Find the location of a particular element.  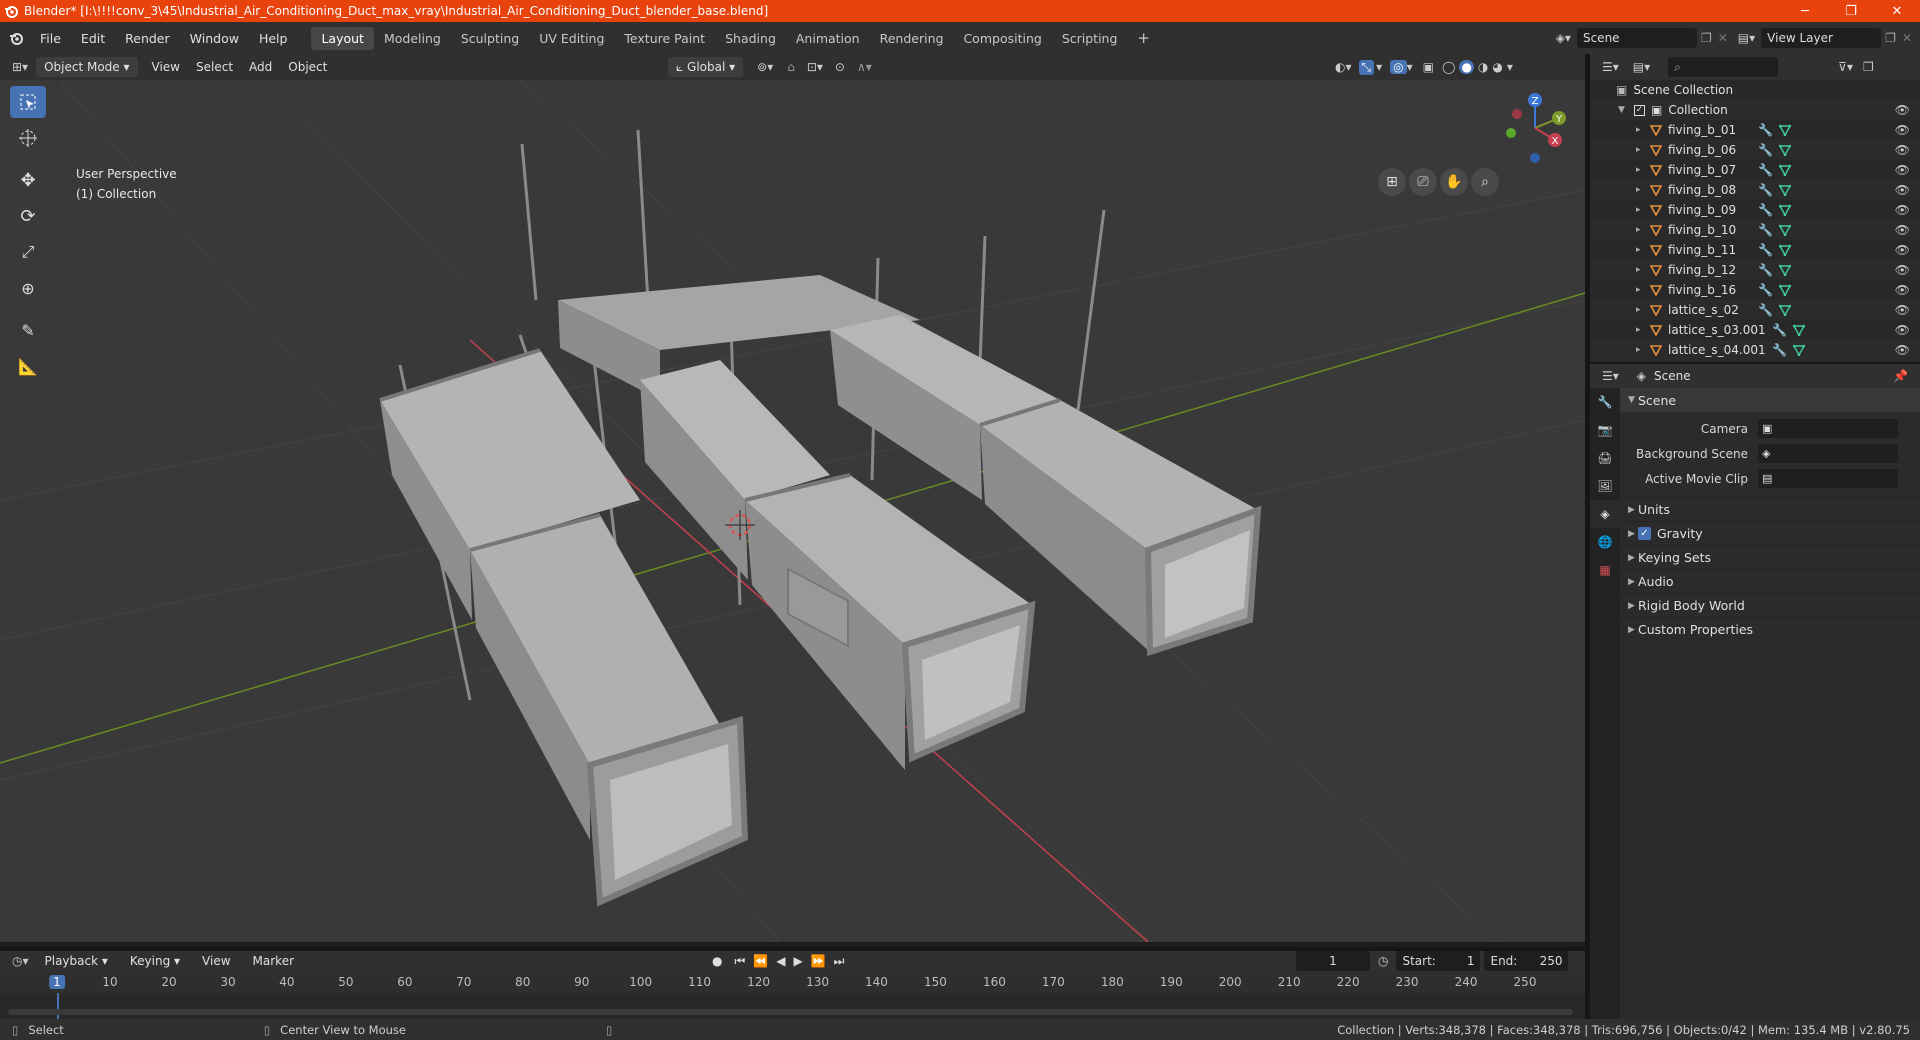

menu-file: File is located at coordinates (50, 38).